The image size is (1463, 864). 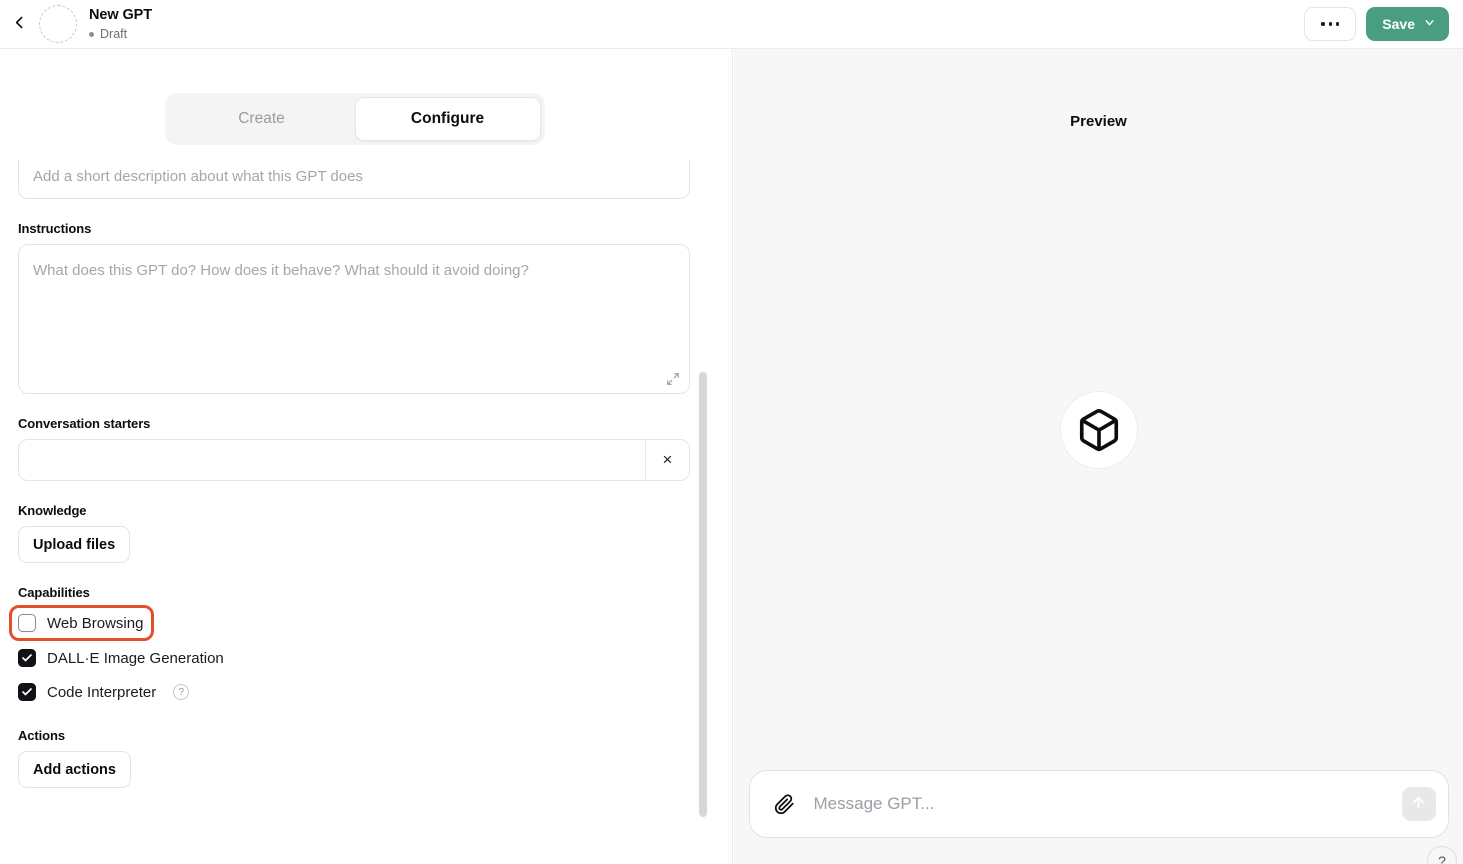 I want to click on capability-label-dalle-image-generation: DALL·E Image Generation, so click(x=135, y=658).